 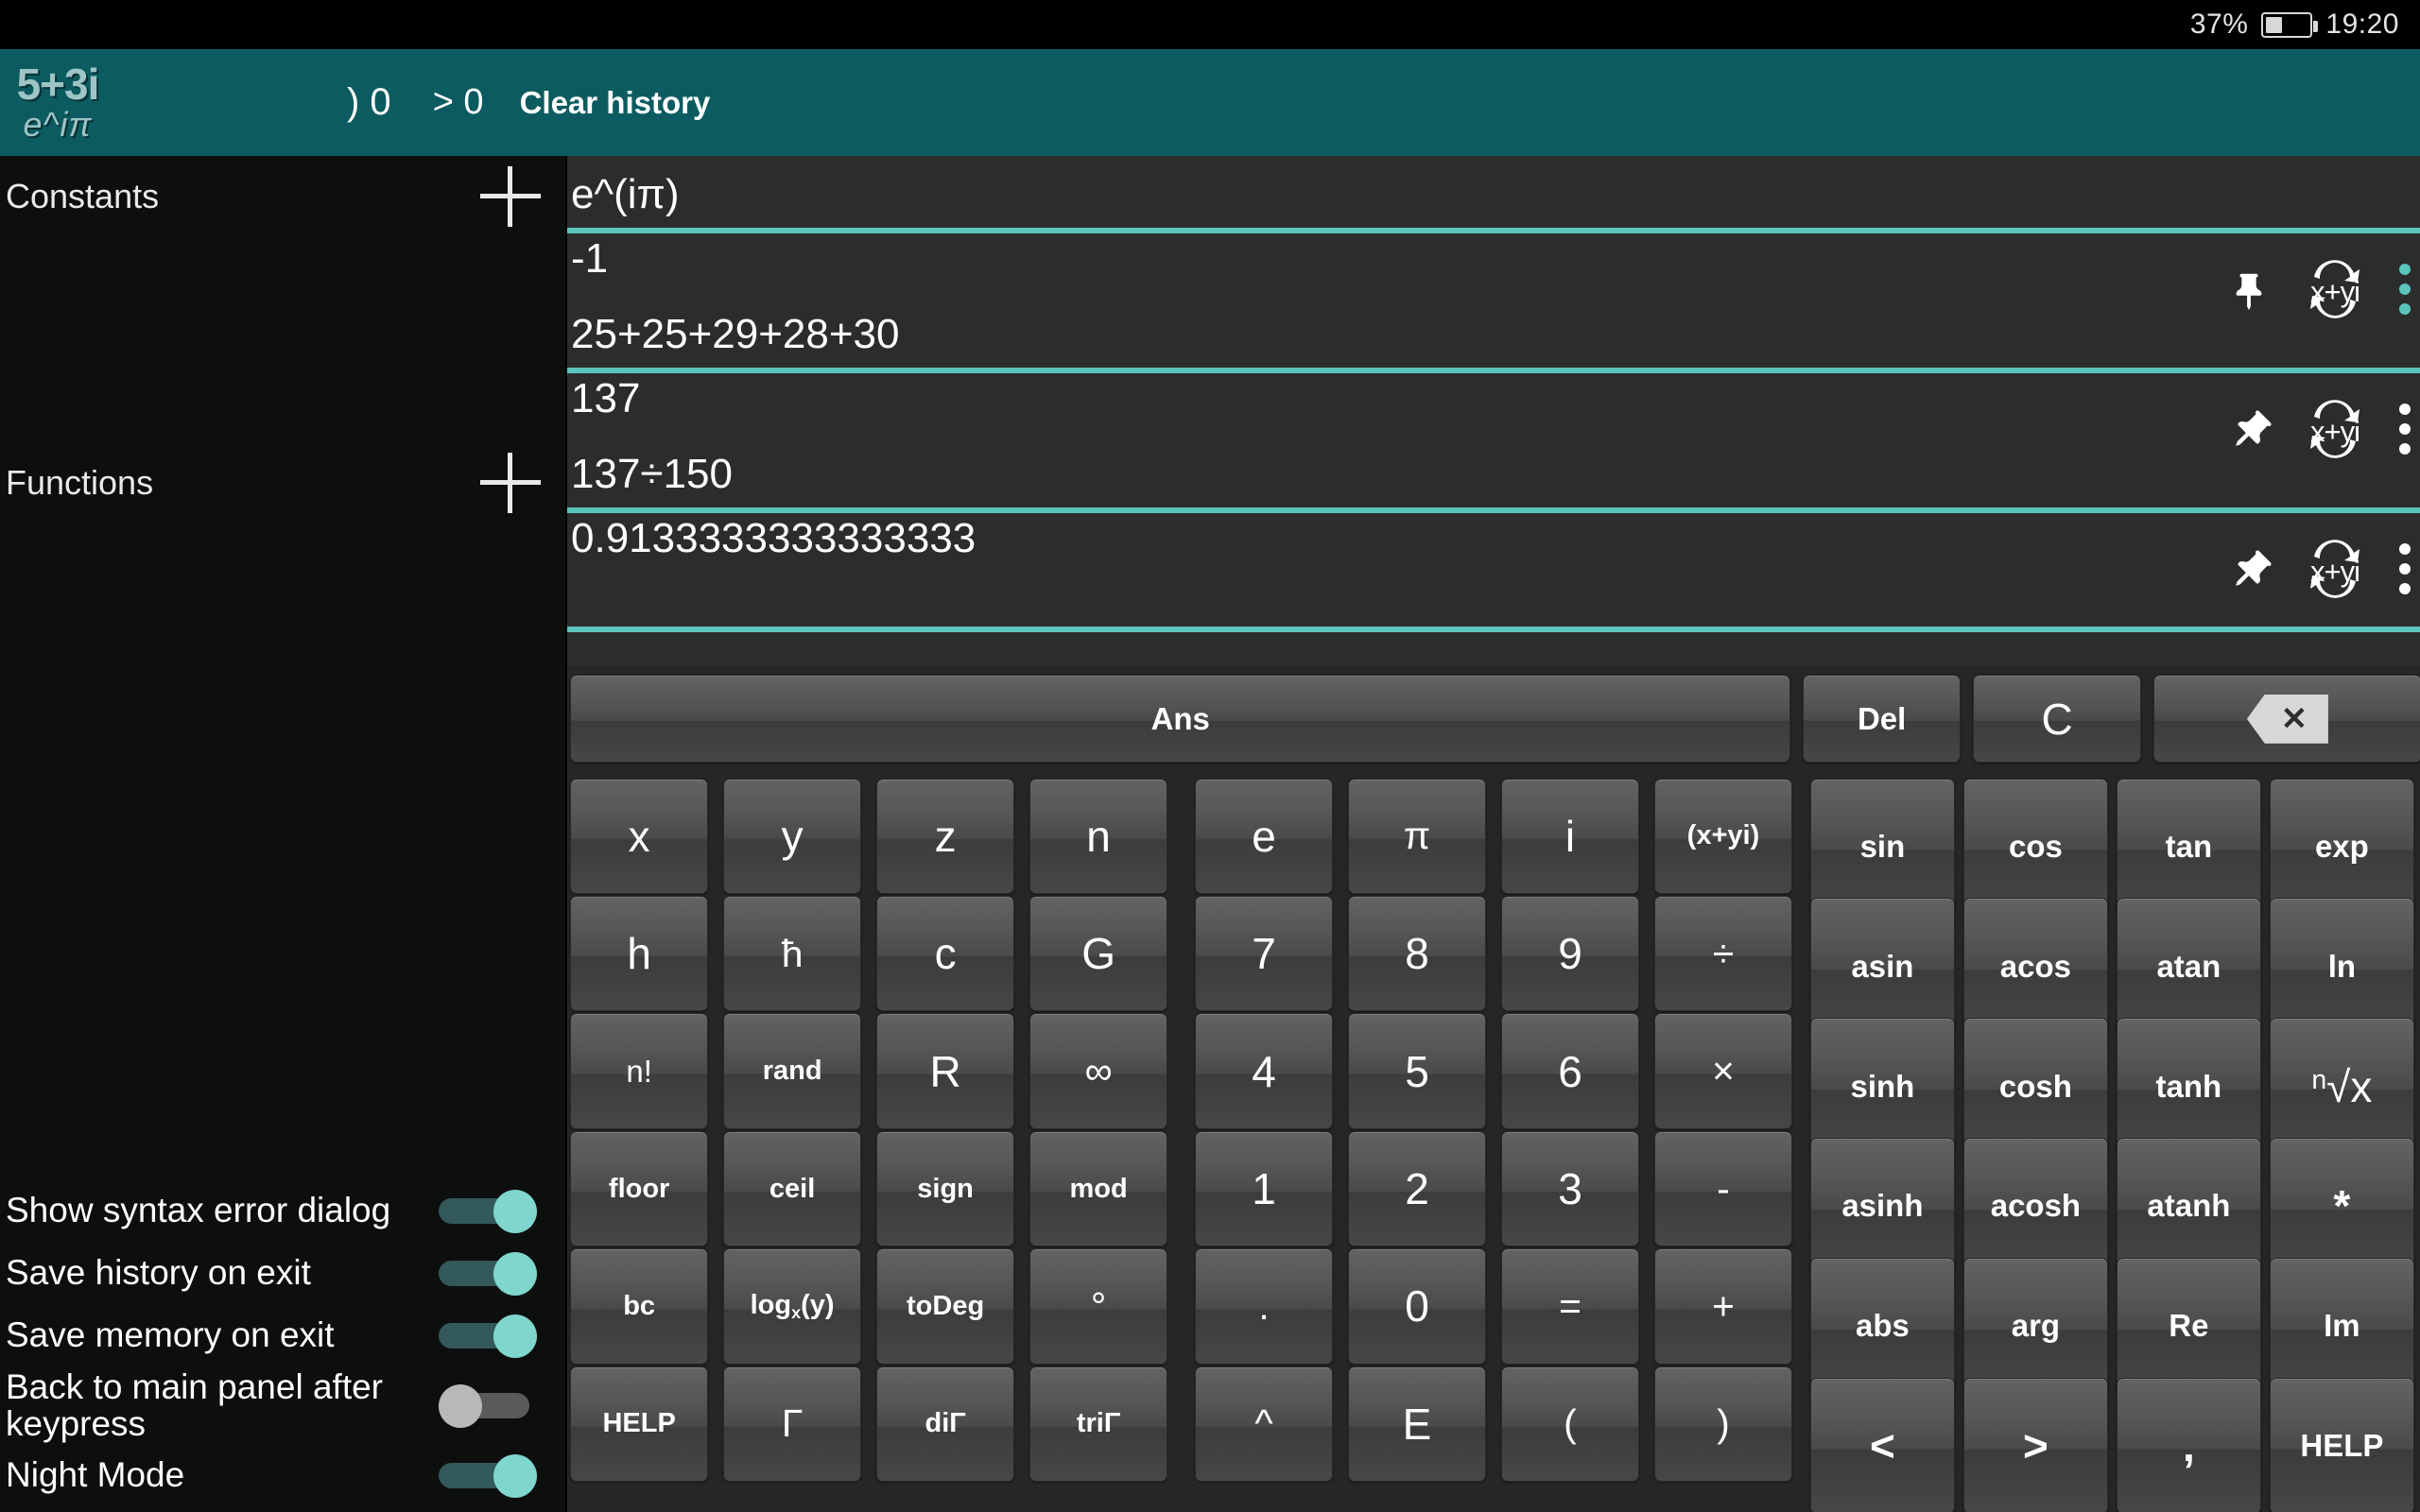 What do you see at coordinates (1570, 954) in the screenshot?
I see `key-9-left: 9` at bounding box center [1570, 954].